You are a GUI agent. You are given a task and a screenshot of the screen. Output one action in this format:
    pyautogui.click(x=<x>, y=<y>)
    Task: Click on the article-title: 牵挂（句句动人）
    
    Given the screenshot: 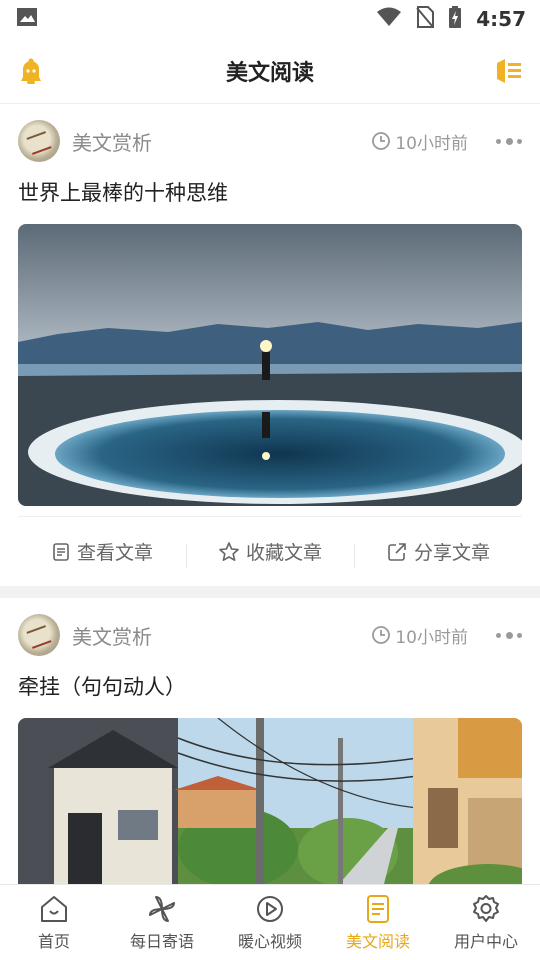 What is the action you would take?
    pyautogui.click(x=270, y=695)
    